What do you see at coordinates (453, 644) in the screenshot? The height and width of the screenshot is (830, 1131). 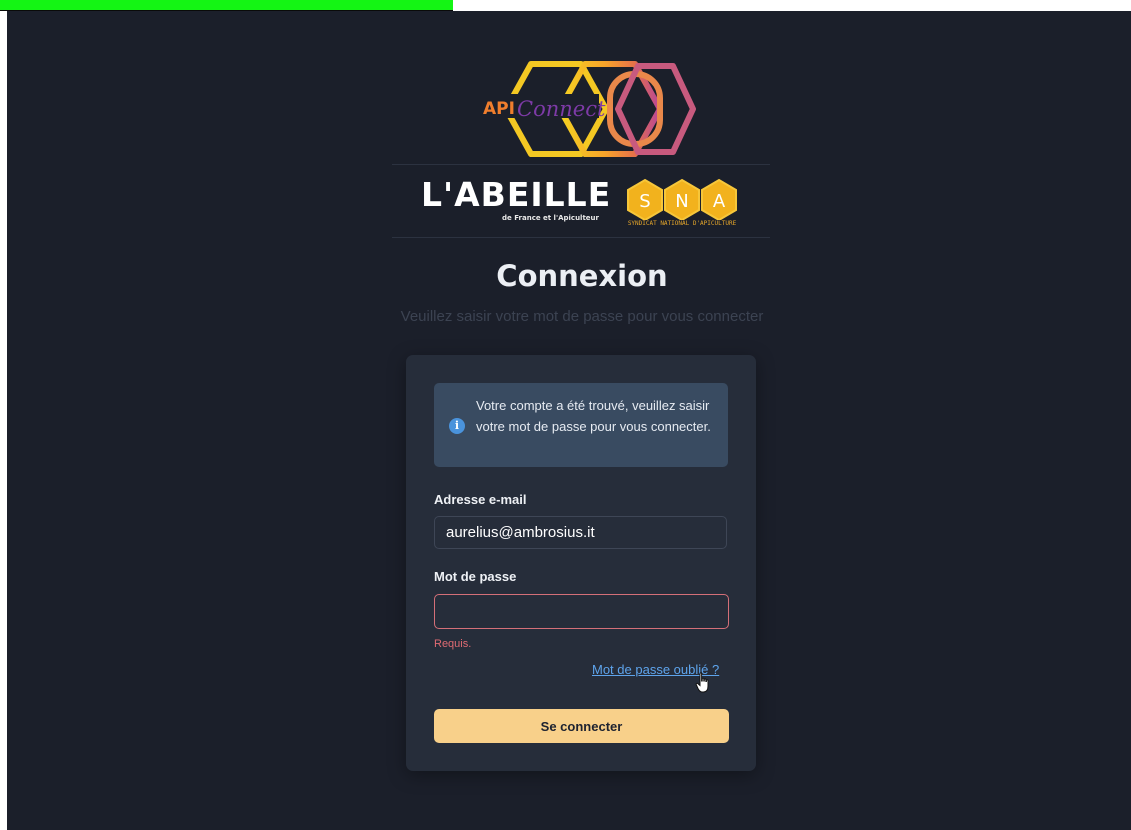 I see `password-error: Requis.` at bounding box center [453, 644].